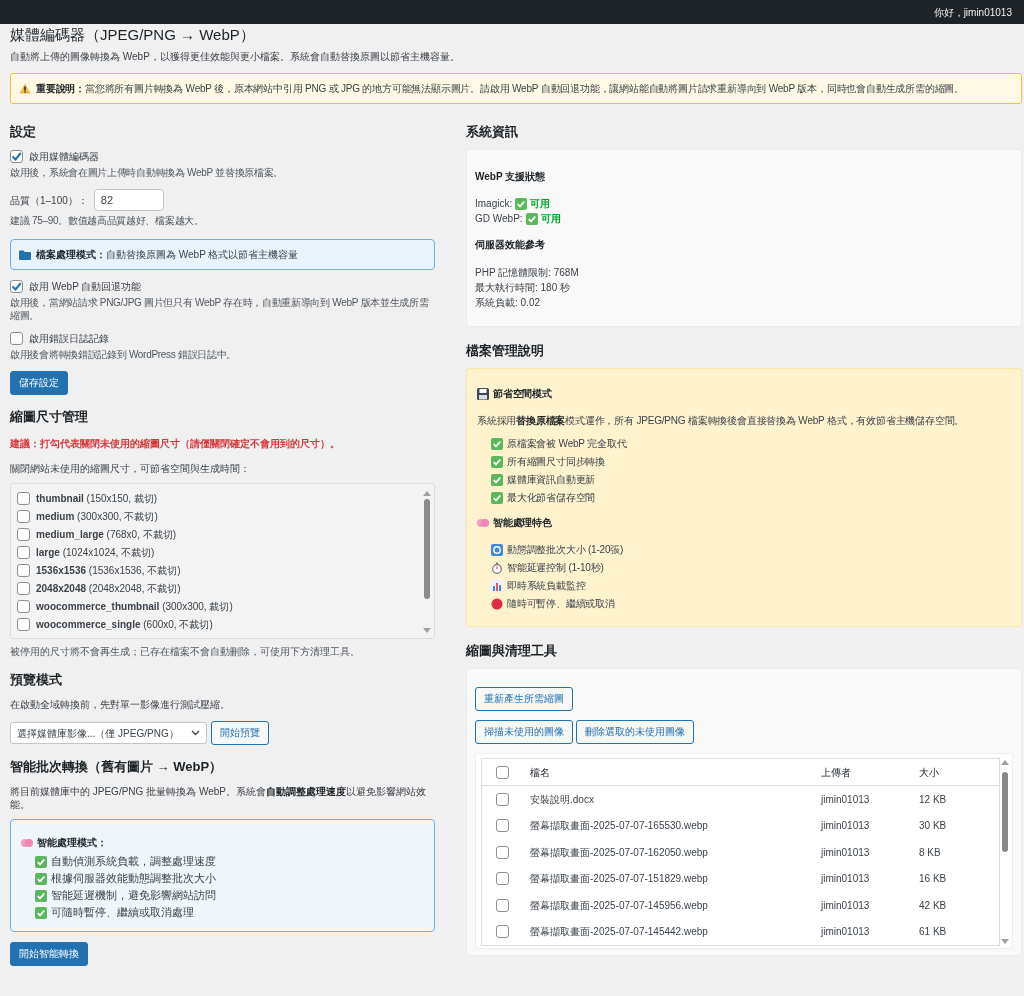 This screenshot has height=996, width=1024. I want to click on page-title: 媒體編碼器（JPEG/PNG → WebP）, so click(133, 35).